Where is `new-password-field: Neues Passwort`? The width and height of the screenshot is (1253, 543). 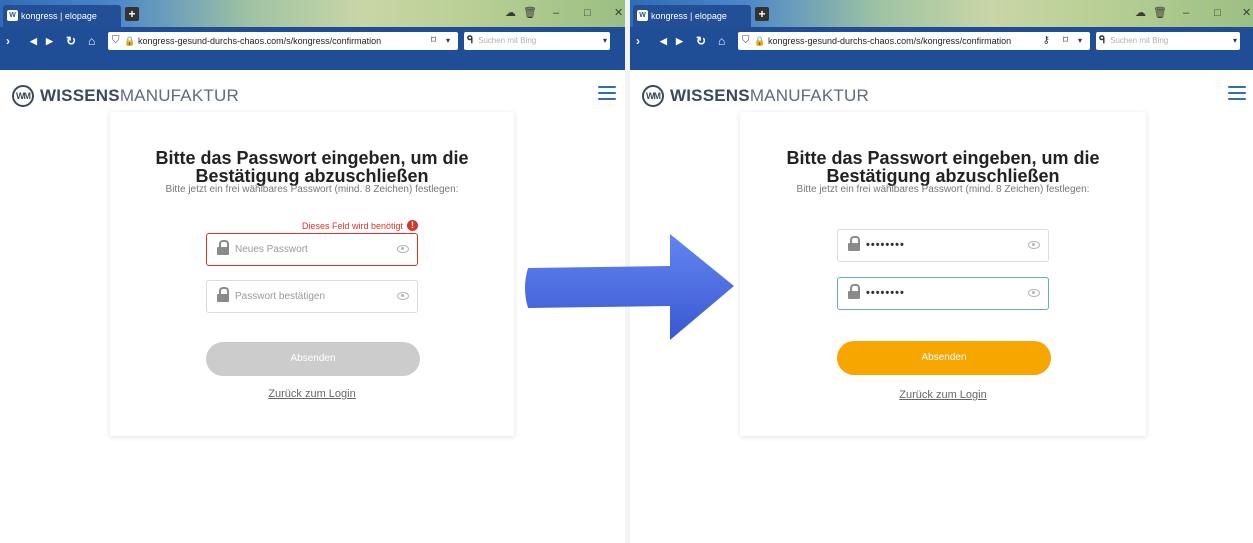 new-password-field: Neues Passwort is located at coordinates (312, 249).